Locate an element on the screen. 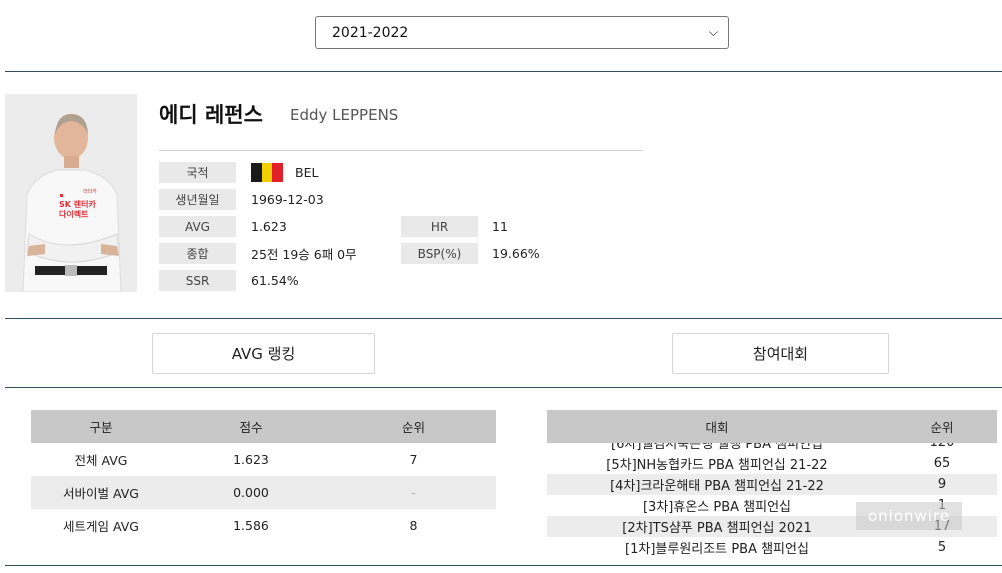  avg-label: AVG is located at coordinates (197, 226).